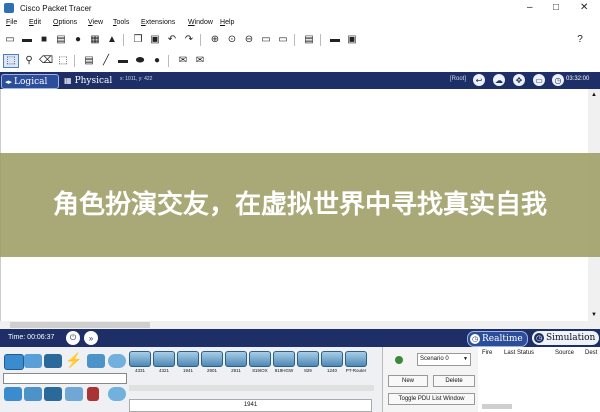  I want to click on back-icon: ↩, so click(479, 80).